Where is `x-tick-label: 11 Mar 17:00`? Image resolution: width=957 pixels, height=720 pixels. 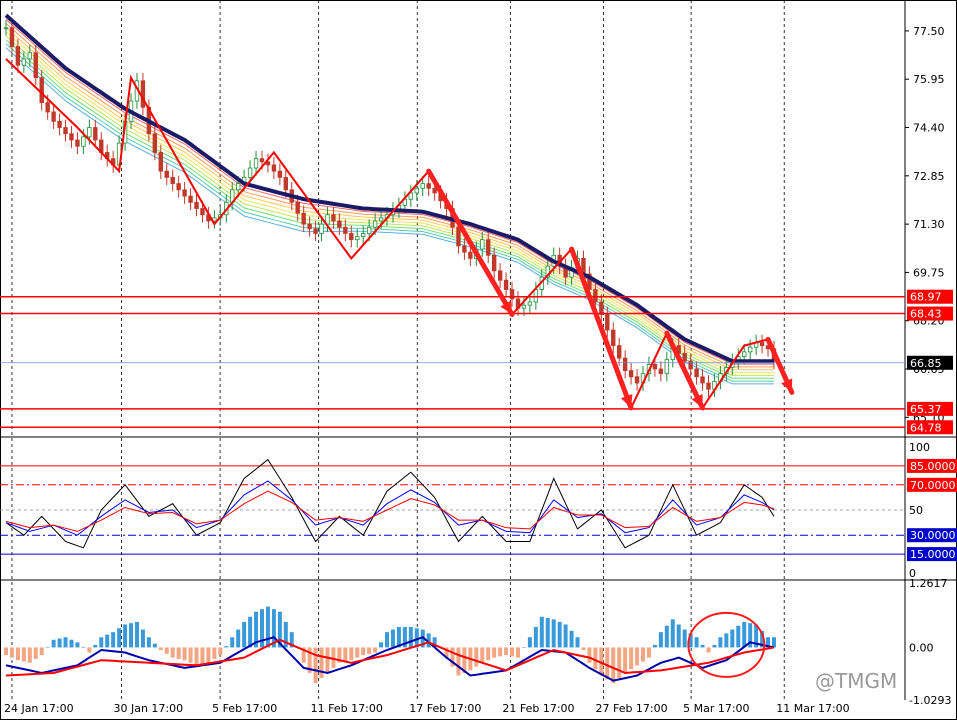
x-tick-label: 11 Mar 17:00 is located at coordinates (812, 708).